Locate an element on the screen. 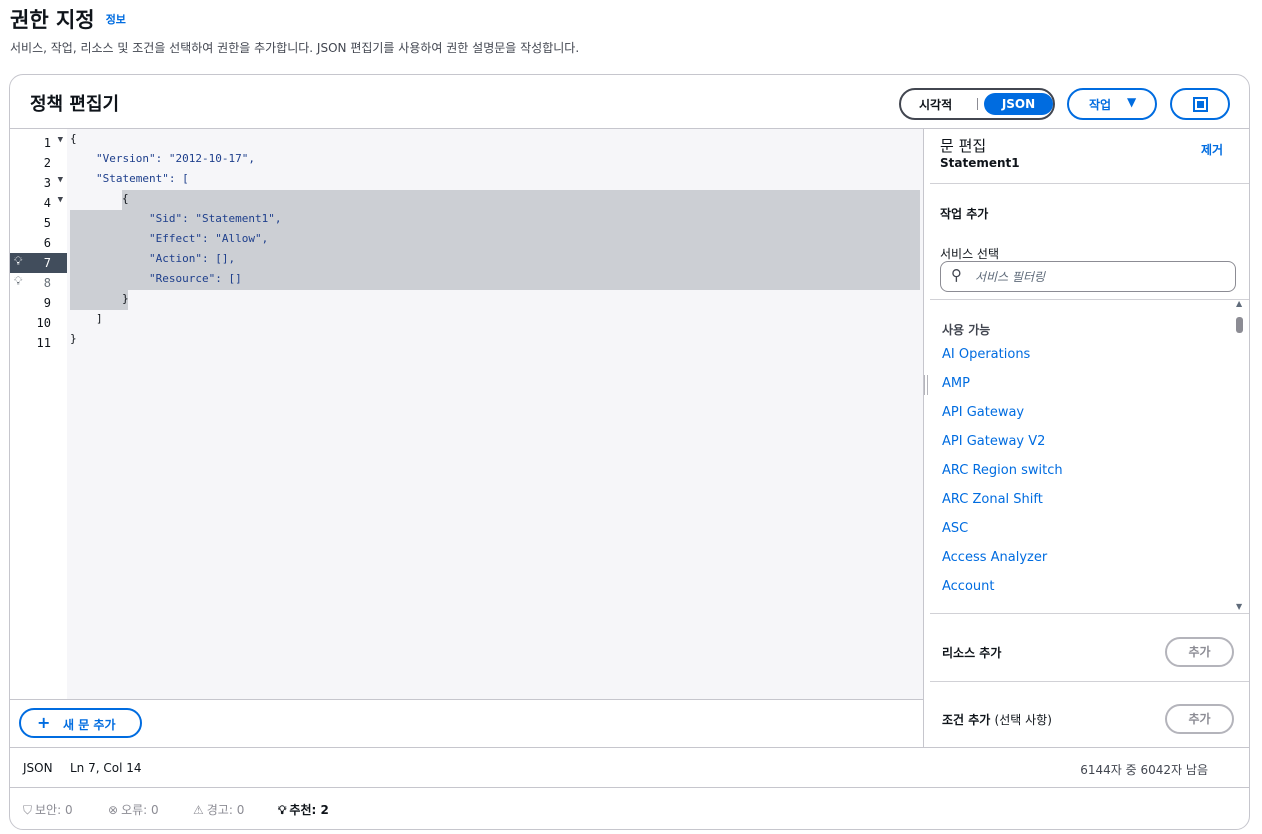 The image size is (1262, 834). security-check: ⛉ 보안: 0 is located at coordinates (48, 809).